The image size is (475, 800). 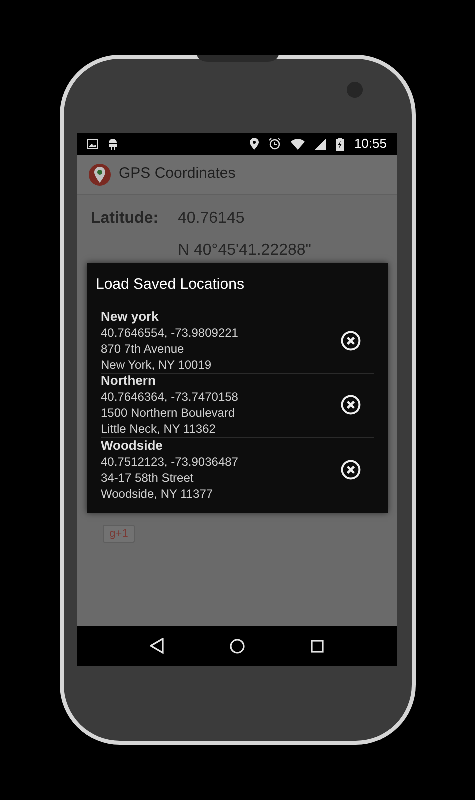 I want to click on location-street: 1500 Northern Boulevard, so click(x=168, y=413).